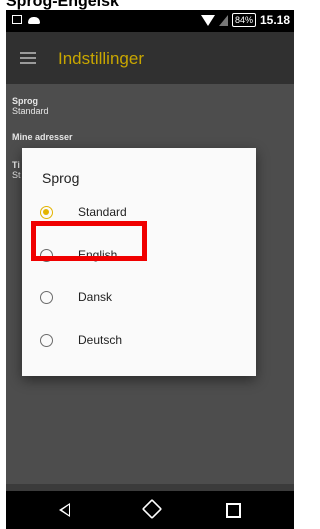  I want to click on wifi-icon, so click(207, 20).